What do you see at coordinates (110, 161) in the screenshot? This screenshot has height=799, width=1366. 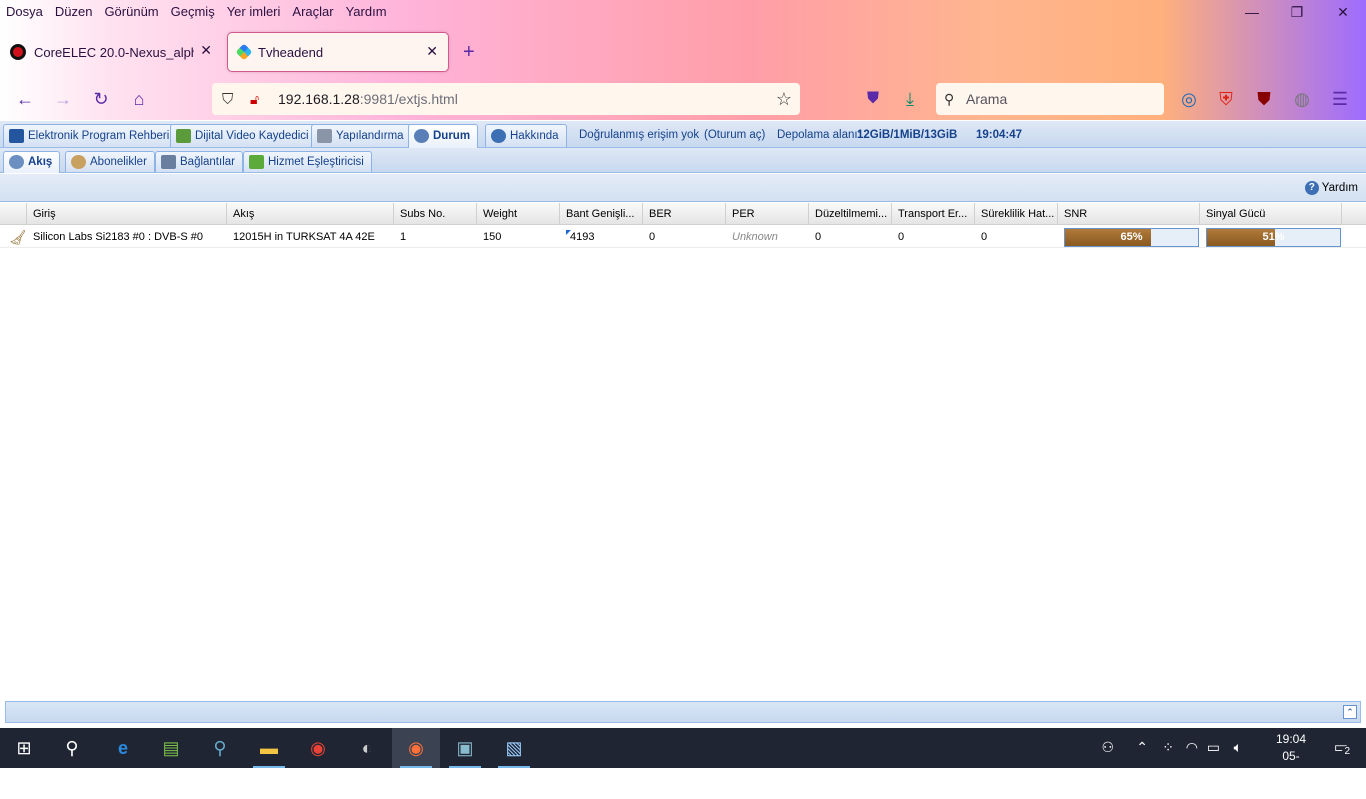 I see `subtab-subscriptions: Abonelikler` at bounding box center [110, 161].